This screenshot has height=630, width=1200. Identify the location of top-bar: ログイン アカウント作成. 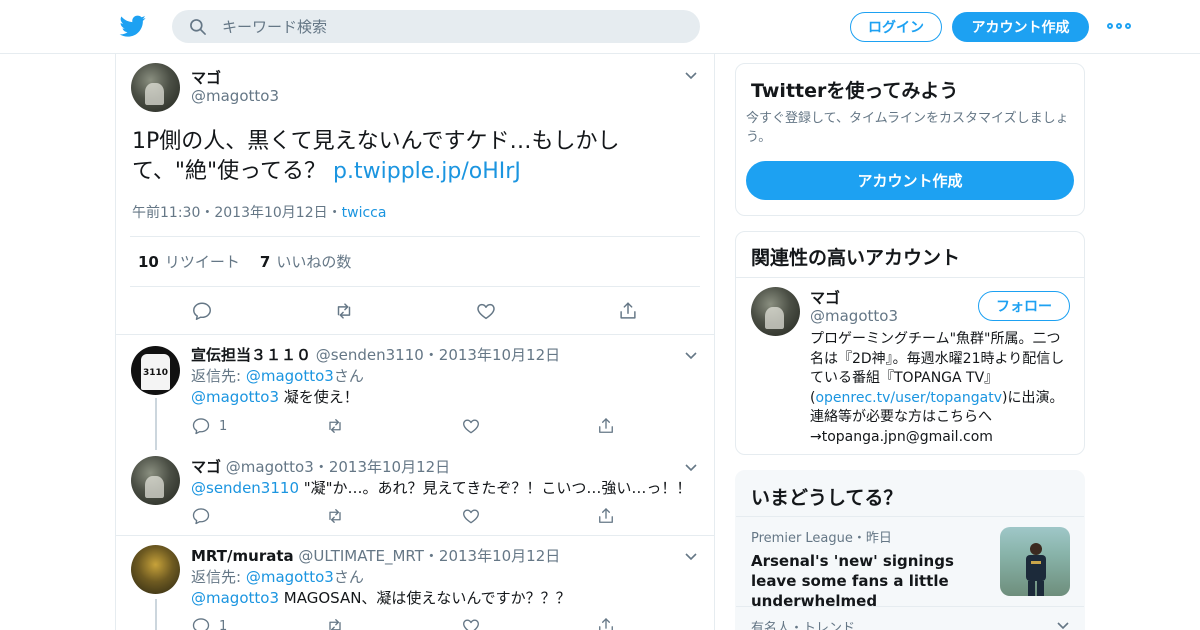
(600, 27).